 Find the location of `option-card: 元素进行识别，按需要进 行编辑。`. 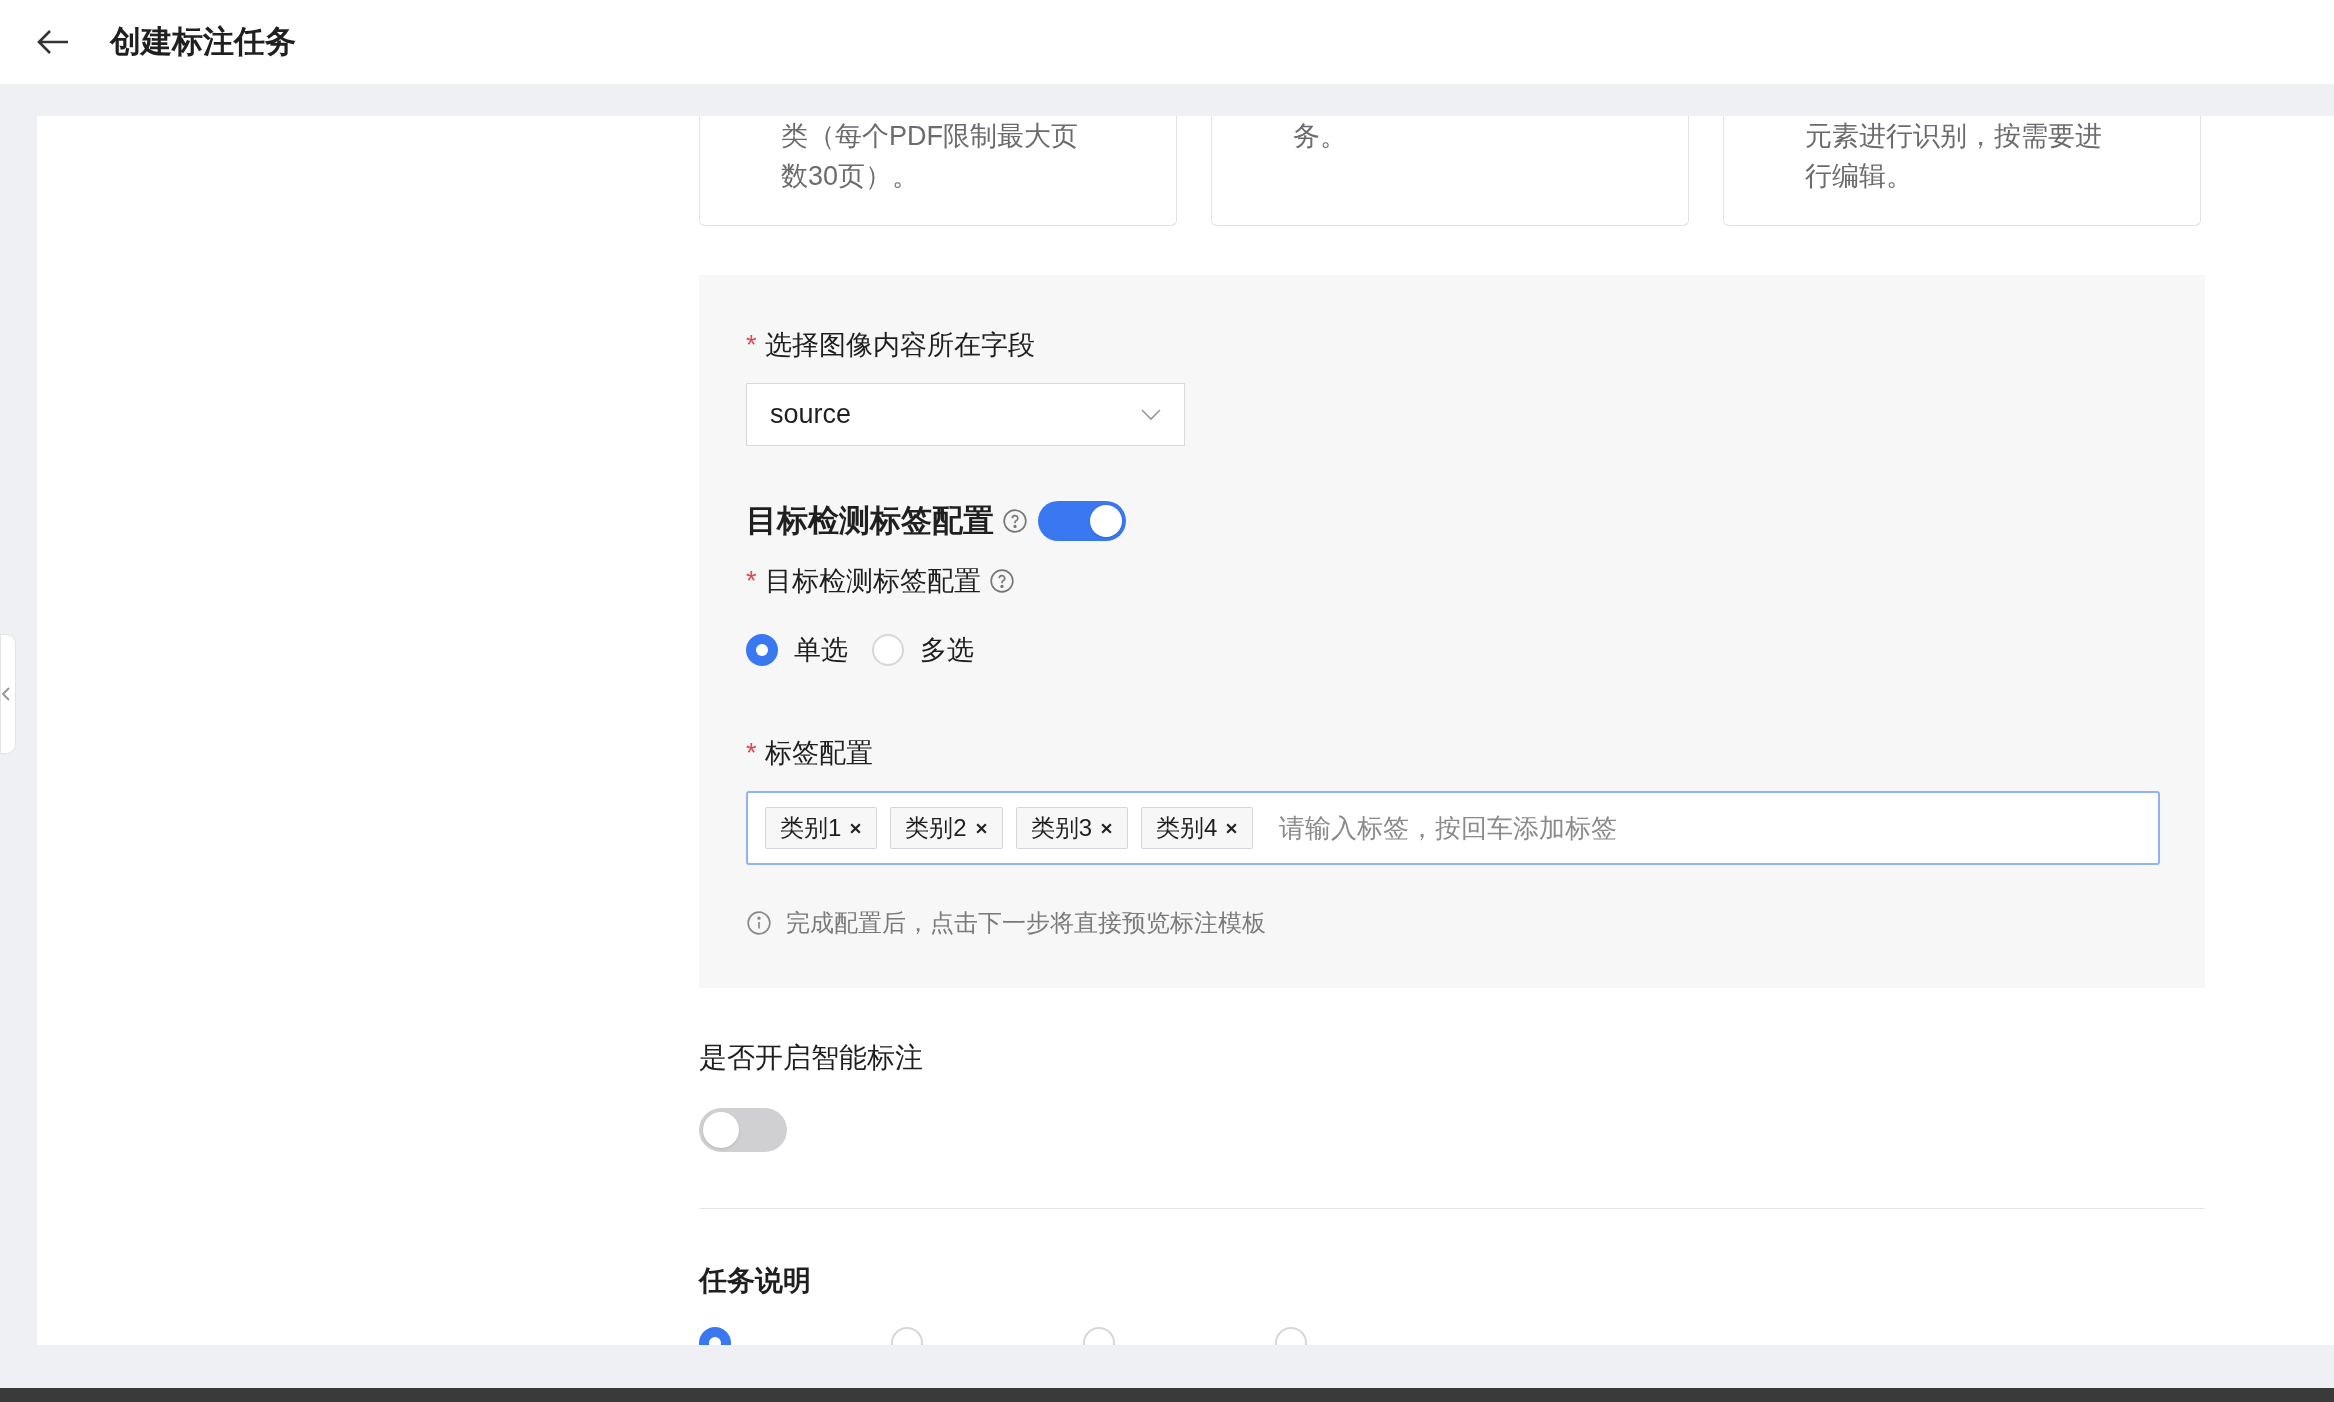

option-card: 元素进行识别，按需要进 行编辑。 is located at coordinates (1962, 171).